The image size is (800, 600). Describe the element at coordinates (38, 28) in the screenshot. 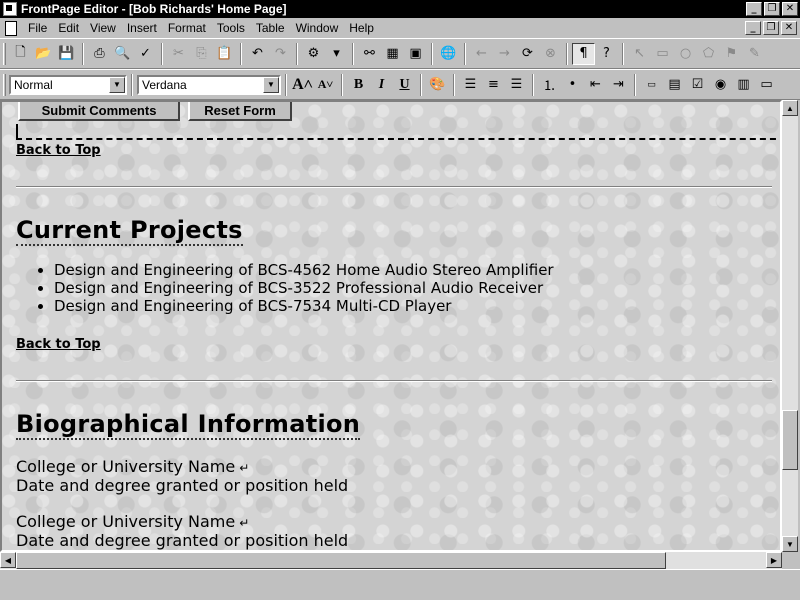

I see `menu-file: File` at that location.